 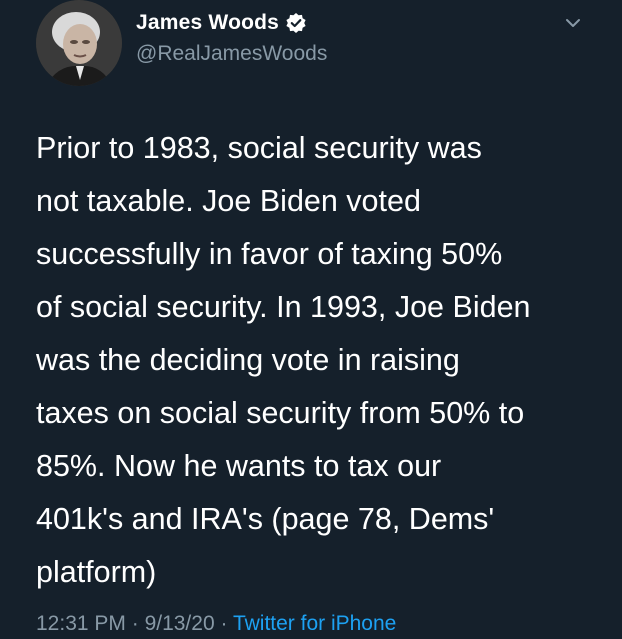 What do you see at coordinates (207, 23) in the screenshot?
I see `author-display-name: James Woods` at bounding box center [207, 23].